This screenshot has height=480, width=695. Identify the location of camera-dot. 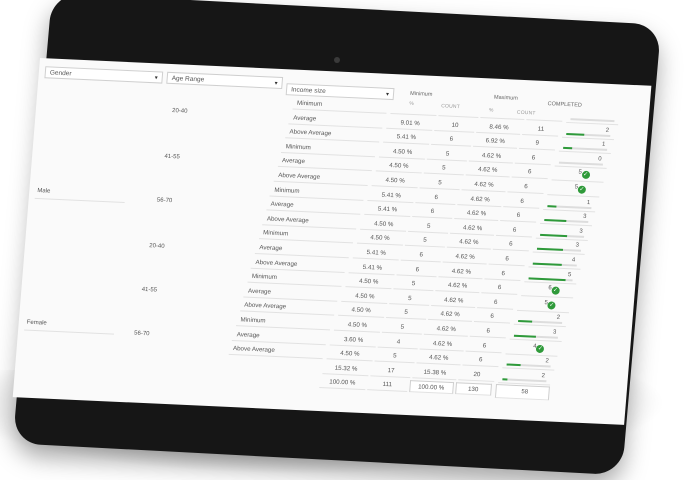
(337, 60).